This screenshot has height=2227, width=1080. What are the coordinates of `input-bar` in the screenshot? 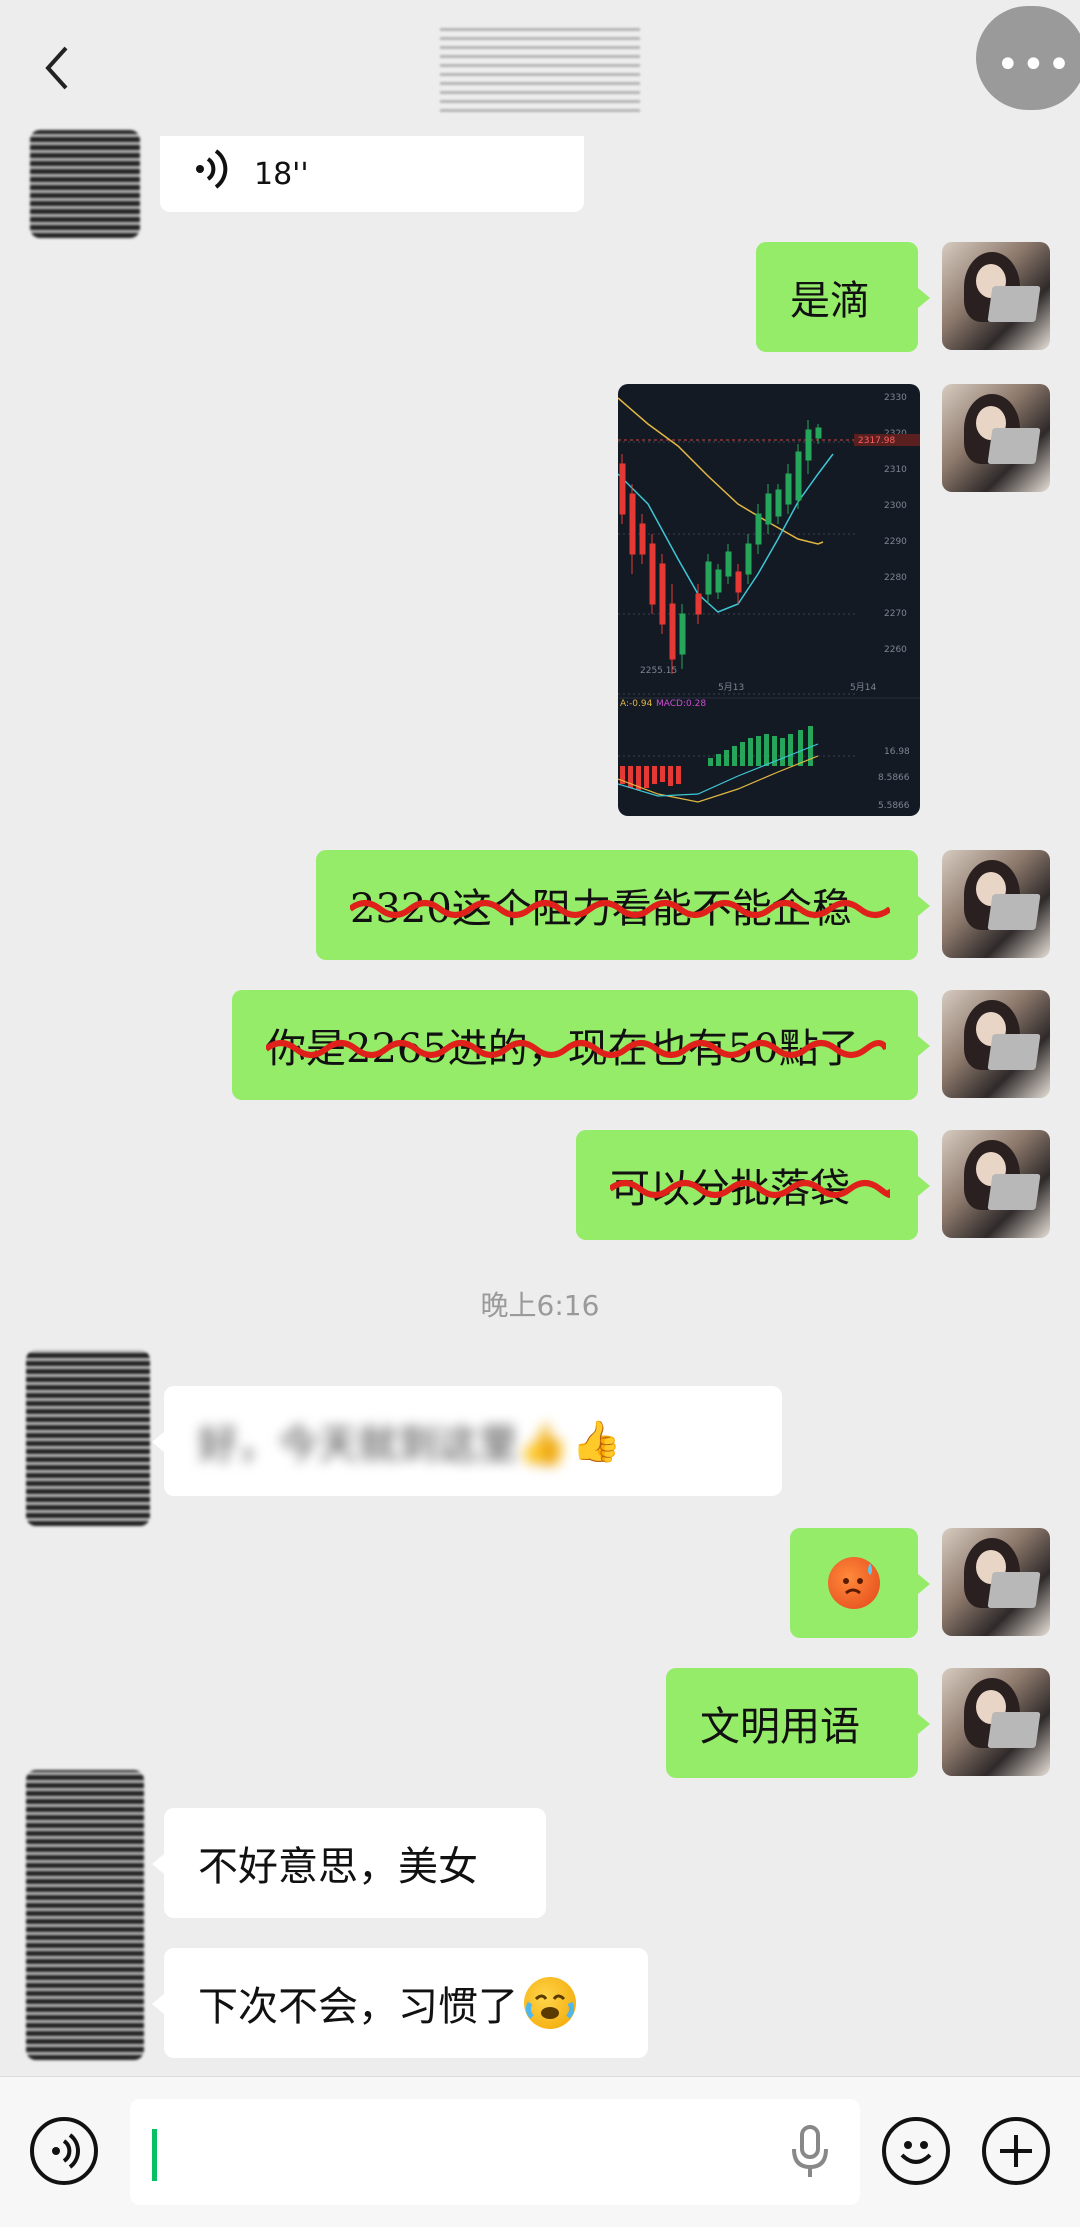 It's located at (540, 2151).